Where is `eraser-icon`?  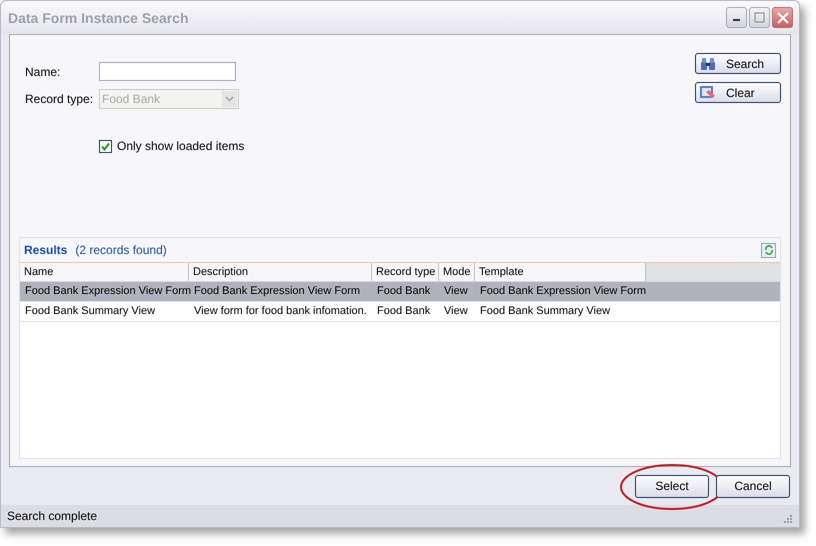
eraser-icon is located at coordinates (708, 93).